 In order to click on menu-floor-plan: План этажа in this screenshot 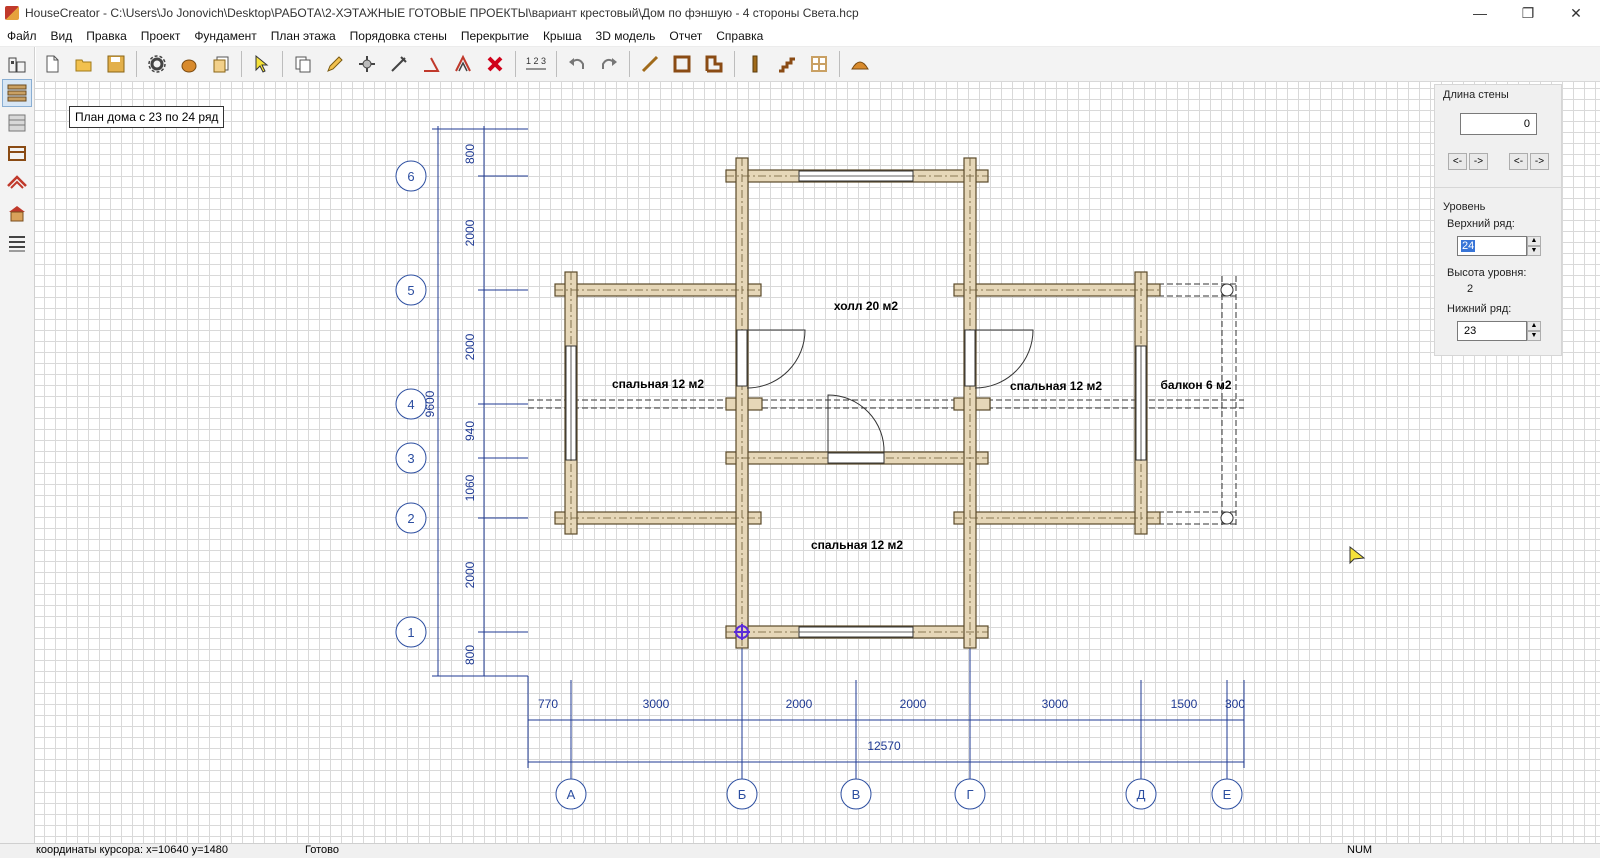, I will do `click(303, 36)`.